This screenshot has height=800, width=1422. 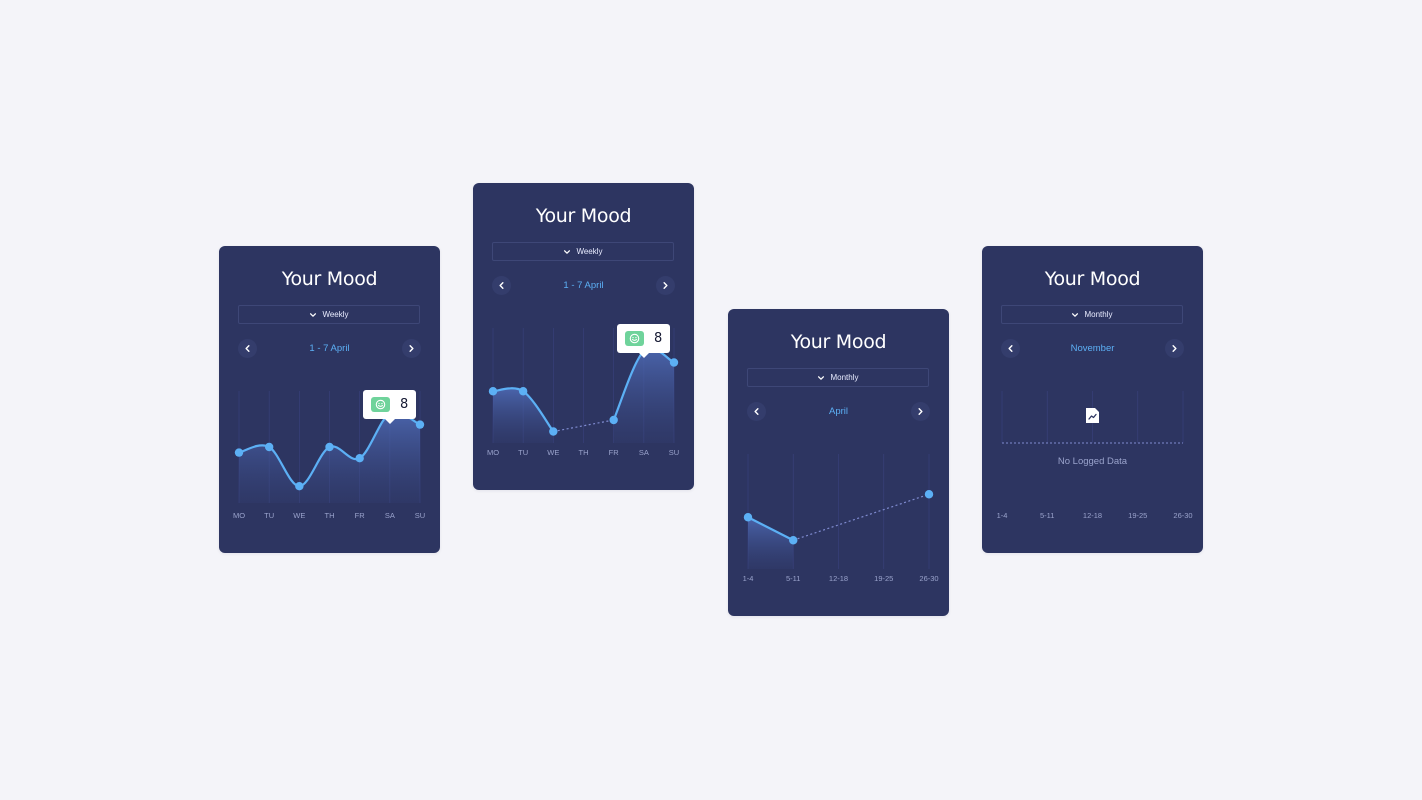 I want to click on empty-state-text: No Logged Data, so click(x=1092, y=461).